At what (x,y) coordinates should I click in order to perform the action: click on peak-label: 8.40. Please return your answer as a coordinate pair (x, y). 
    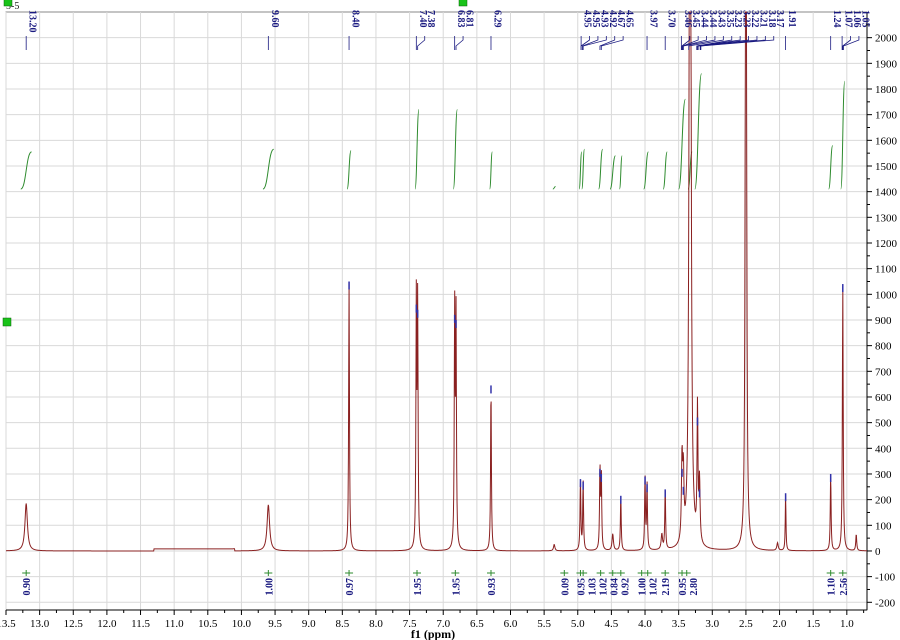
    Looking at the image, I should click on (355, 19).